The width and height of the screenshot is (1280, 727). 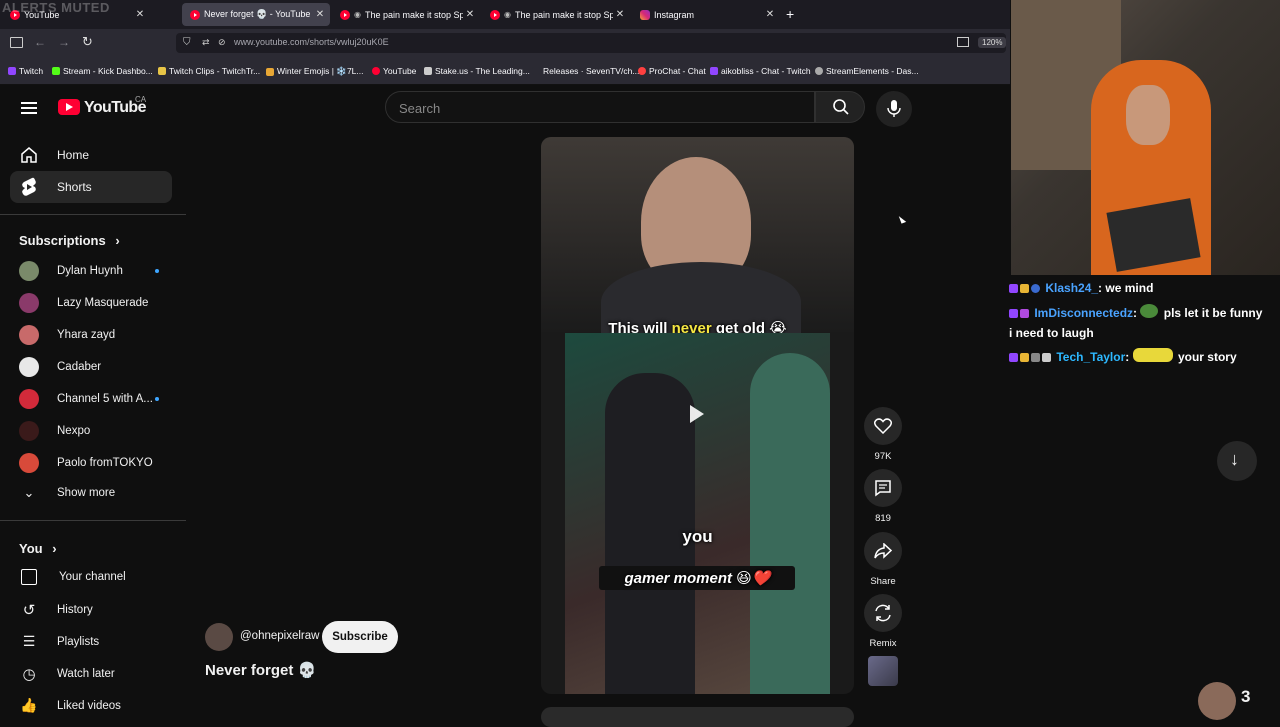 I want to click on remix-action: Remix, so click(x=883, y=621).